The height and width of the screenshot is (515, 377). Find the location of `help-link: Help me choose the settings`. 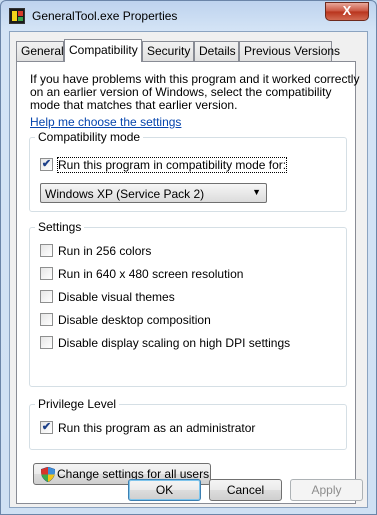

help-link: Help me choose the settings is located at coordinates (105, 122).